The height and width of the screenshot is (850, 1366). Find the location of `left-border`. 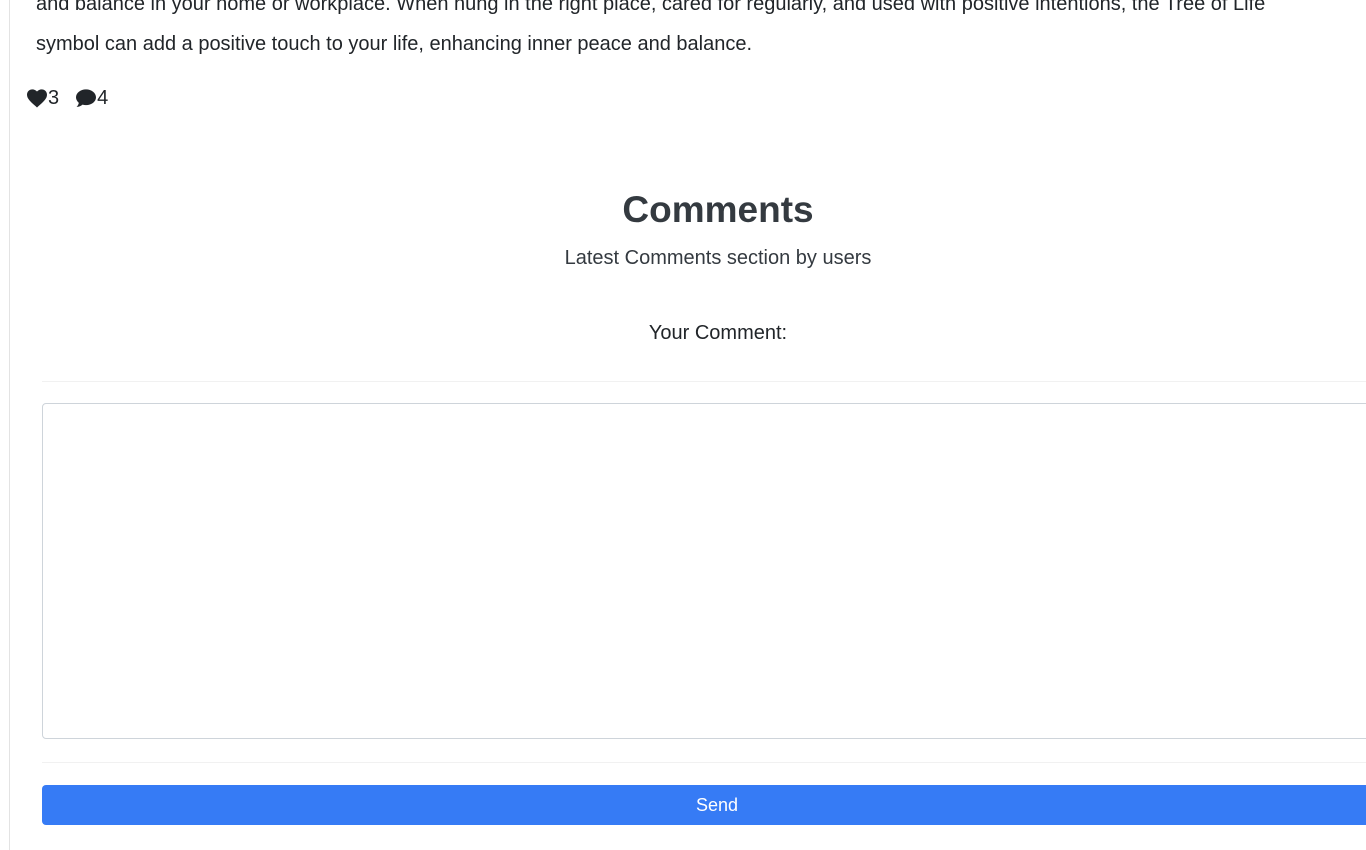

left-border is located at coordinates (9, 425).